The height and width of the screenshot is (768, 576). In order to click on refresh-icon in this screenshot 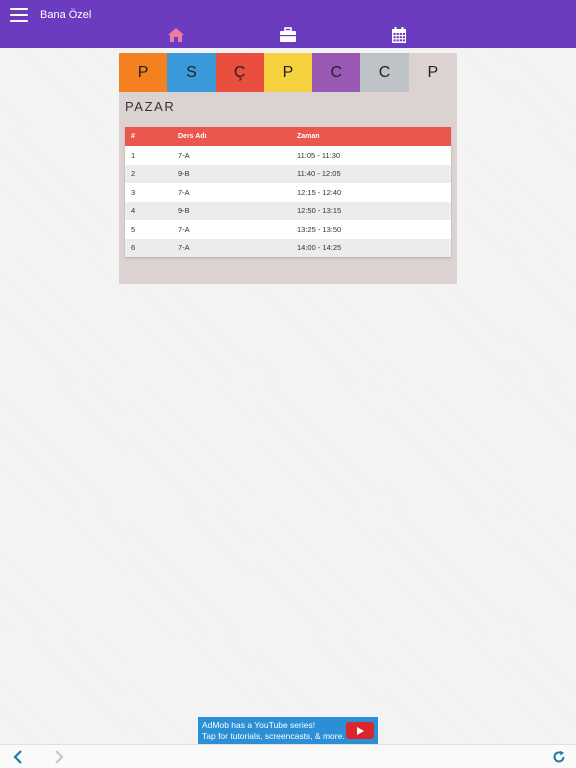, I will do `click(559, 759)`.